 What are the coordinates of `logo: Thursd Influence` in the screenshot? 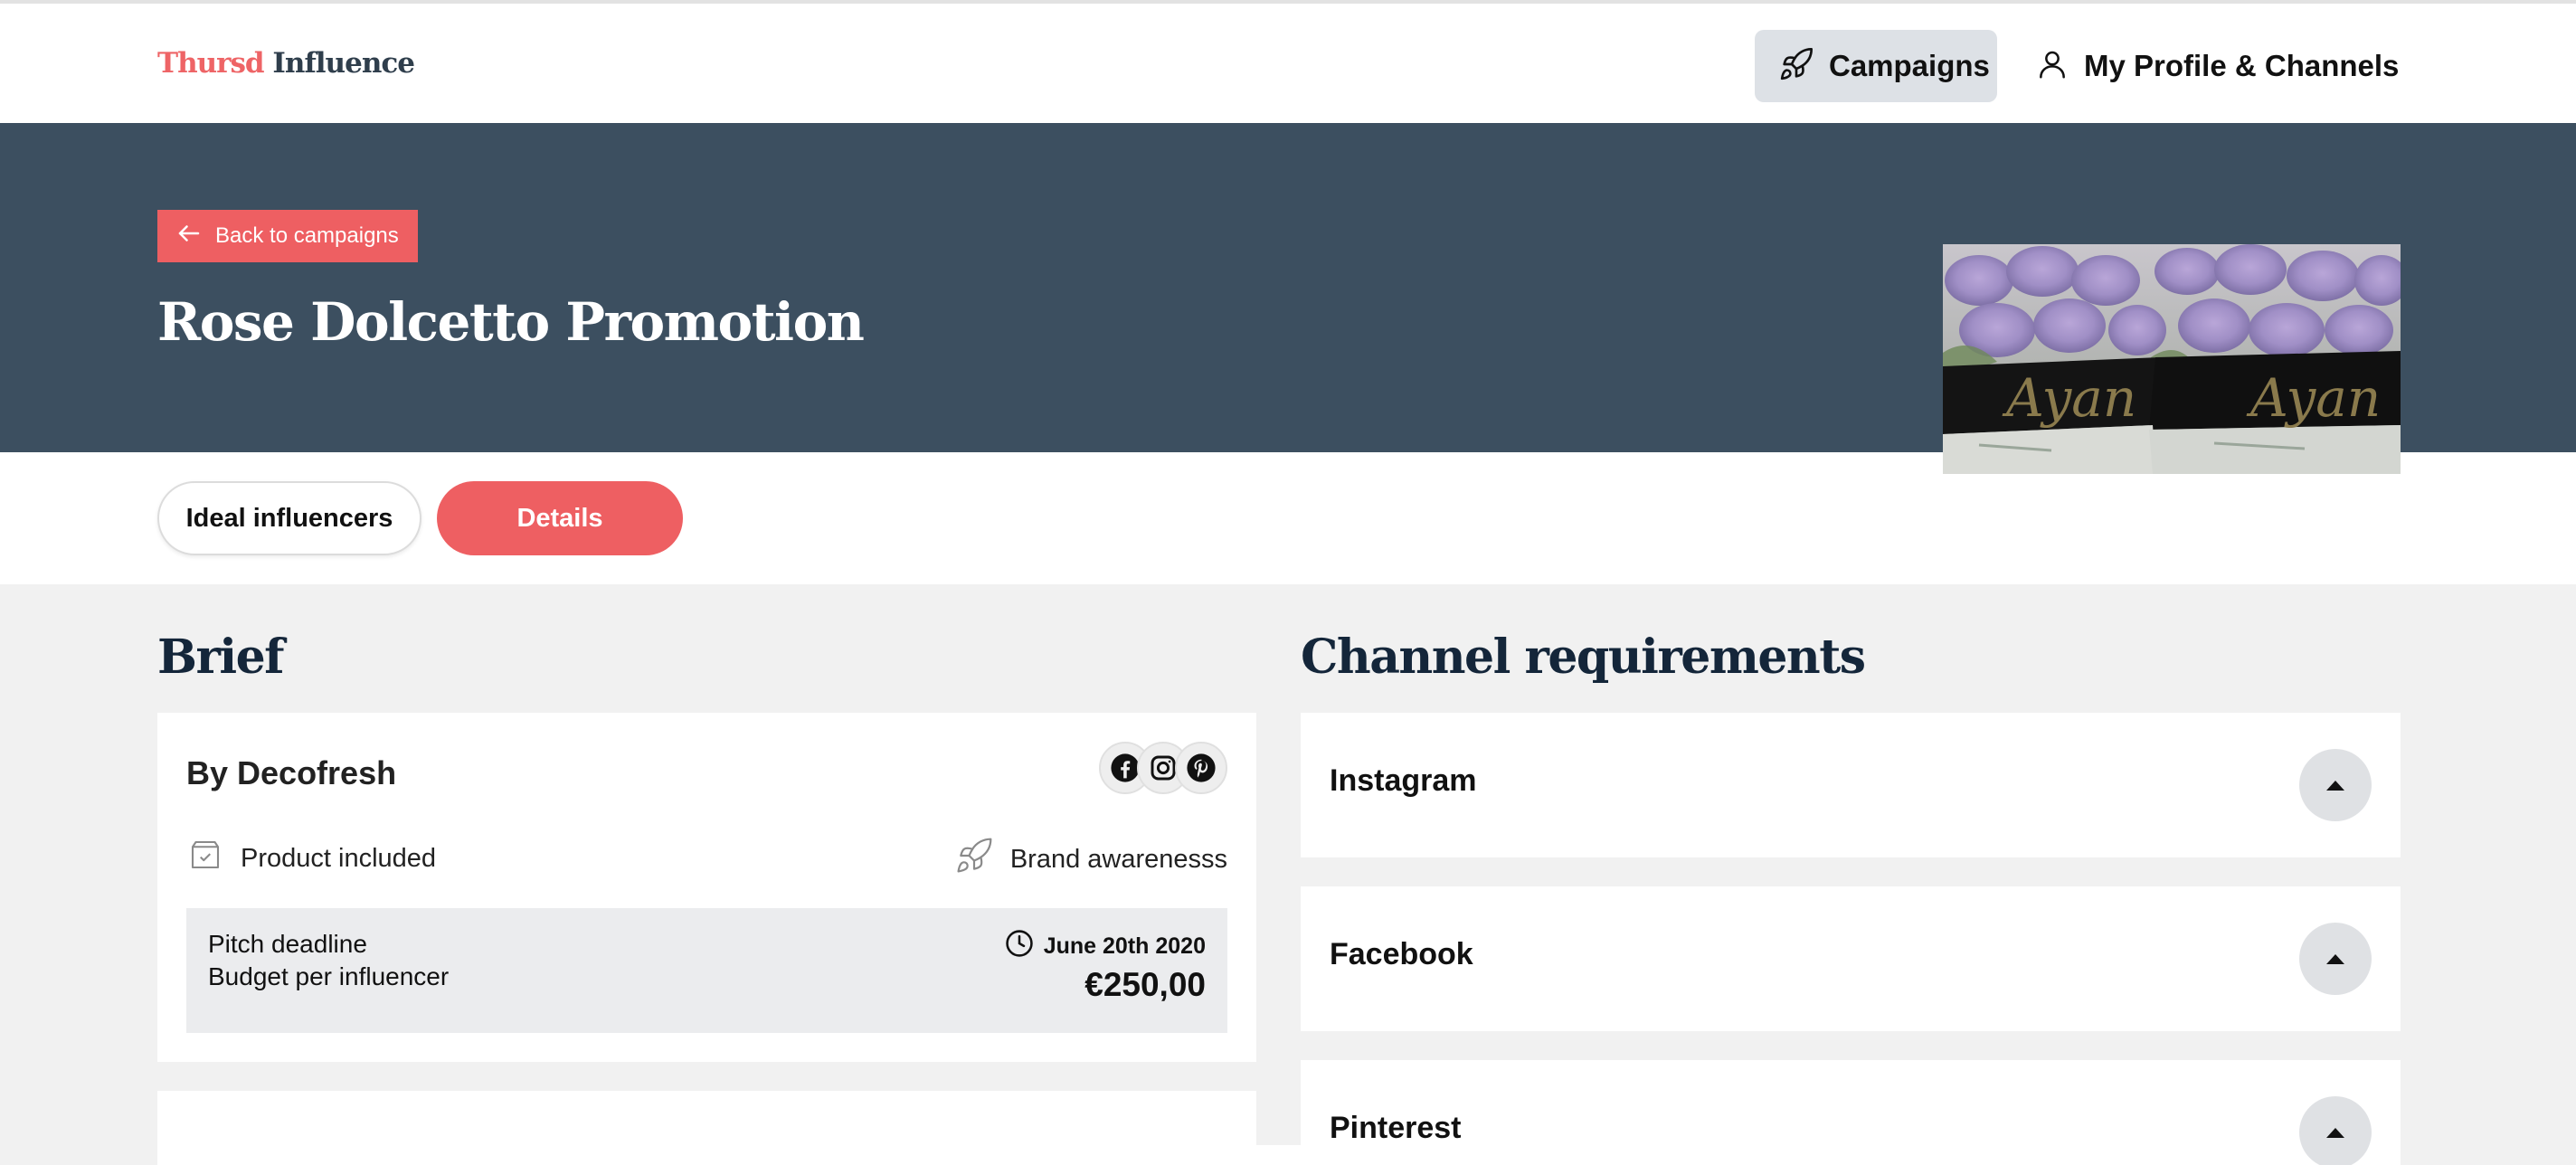 It's located at (286, 64).